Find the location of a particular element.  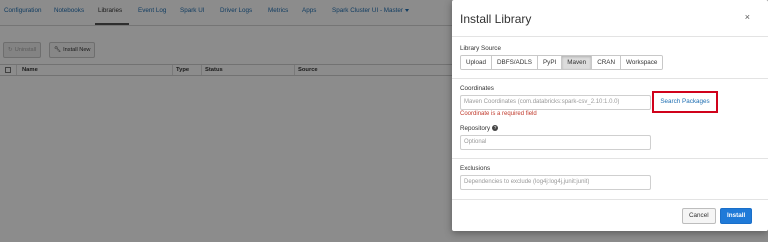

library-source-label: Library Source is located at coordinates (480, 48).